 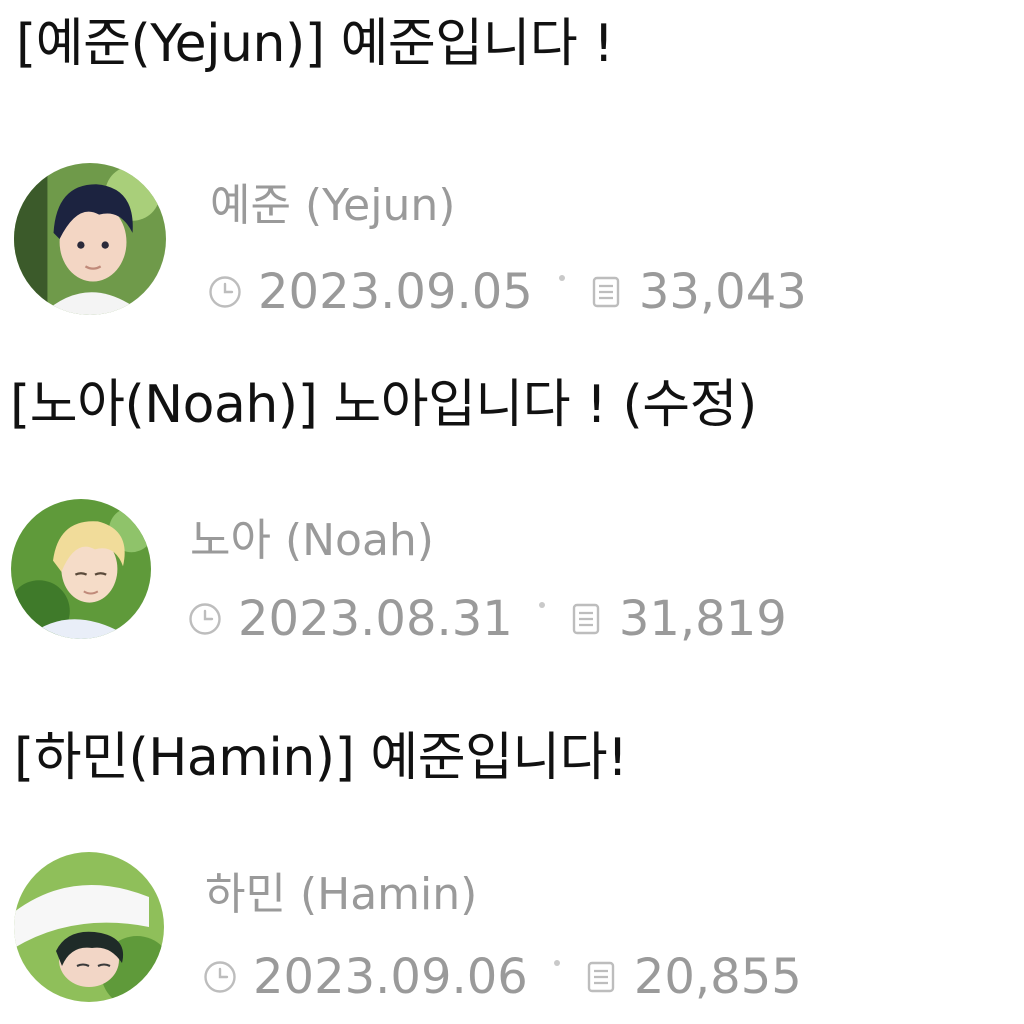 I want to click on view-count: 20,855, so click(x=717, y=977).